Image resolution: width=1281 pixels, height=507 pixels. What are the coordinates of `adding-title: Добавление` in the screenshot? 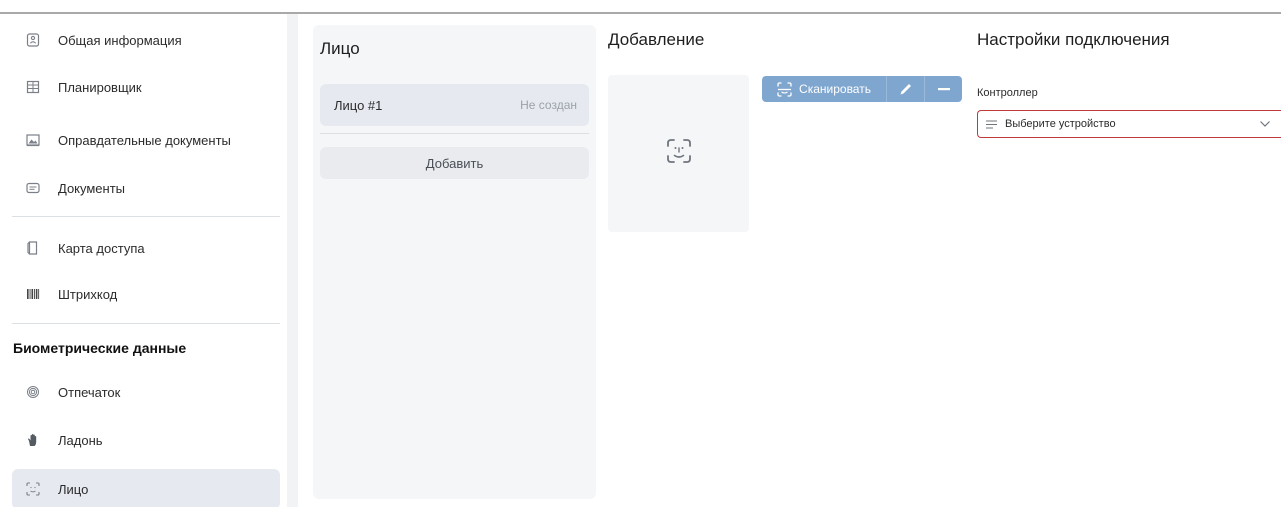 It's located at (656, 39).